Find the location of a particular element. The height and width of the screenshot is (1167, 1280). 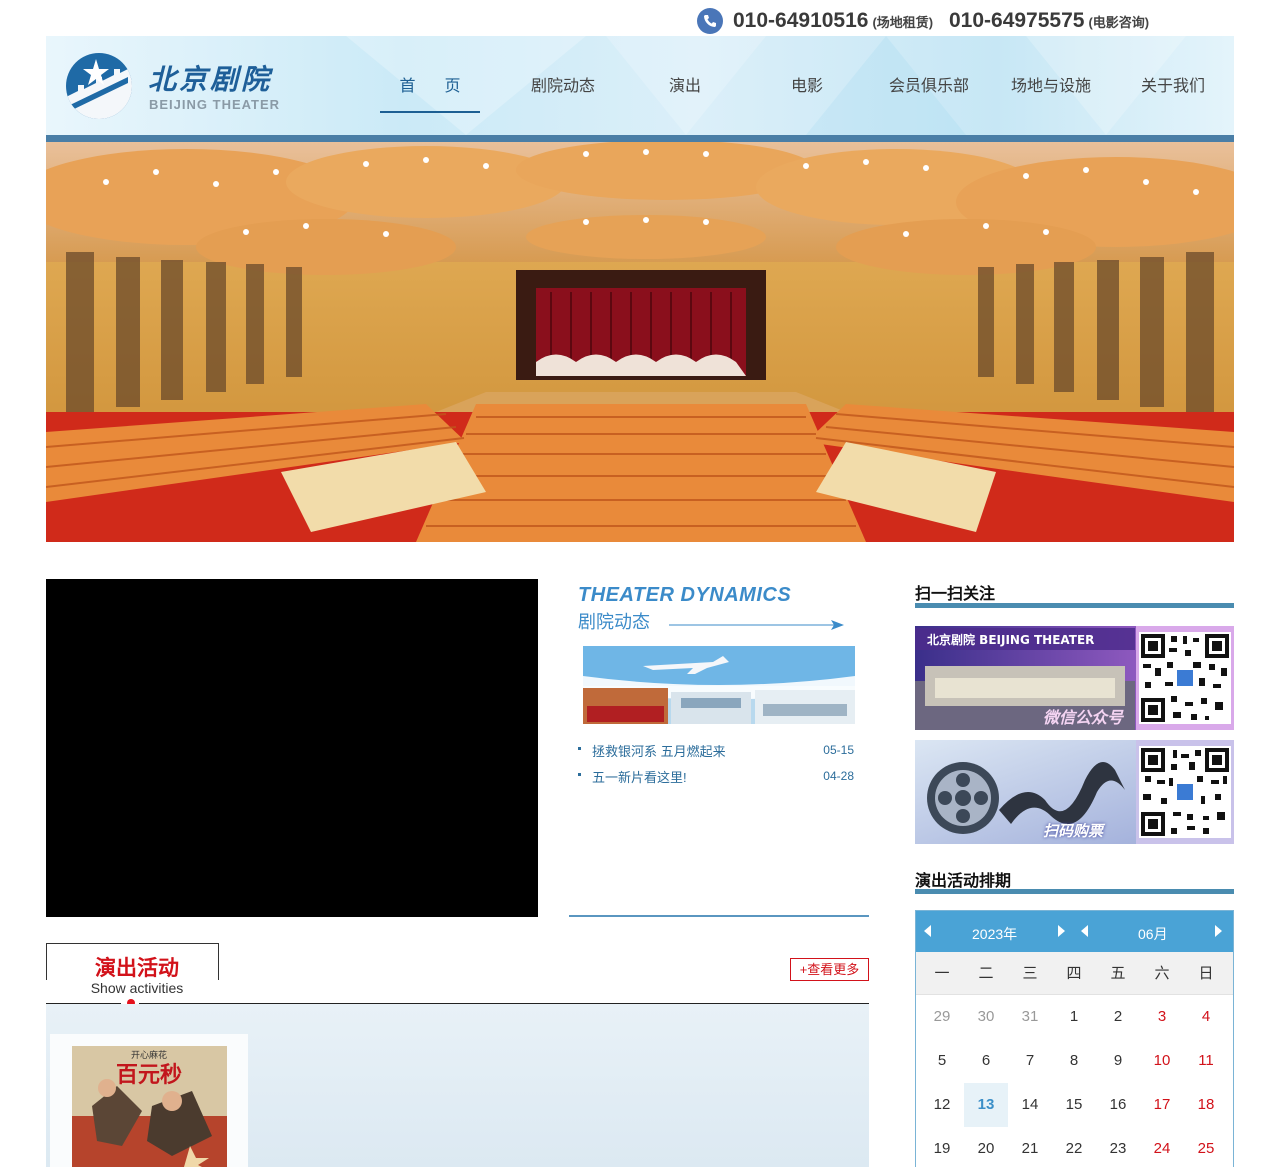

calendar-day: 9 is located at coordinates (1118, 1061).